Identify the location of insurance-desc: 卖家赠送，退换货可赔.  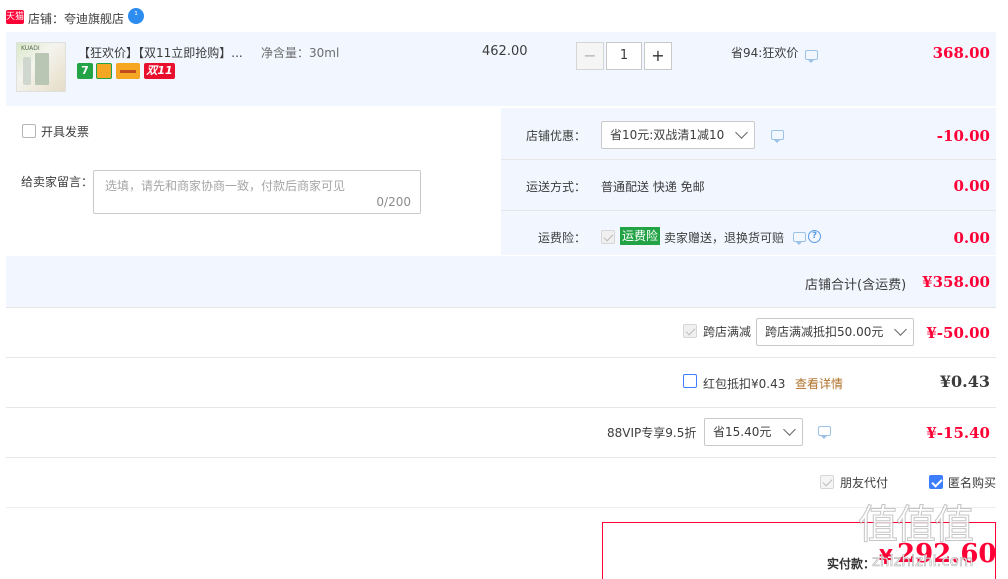
(724, 238).